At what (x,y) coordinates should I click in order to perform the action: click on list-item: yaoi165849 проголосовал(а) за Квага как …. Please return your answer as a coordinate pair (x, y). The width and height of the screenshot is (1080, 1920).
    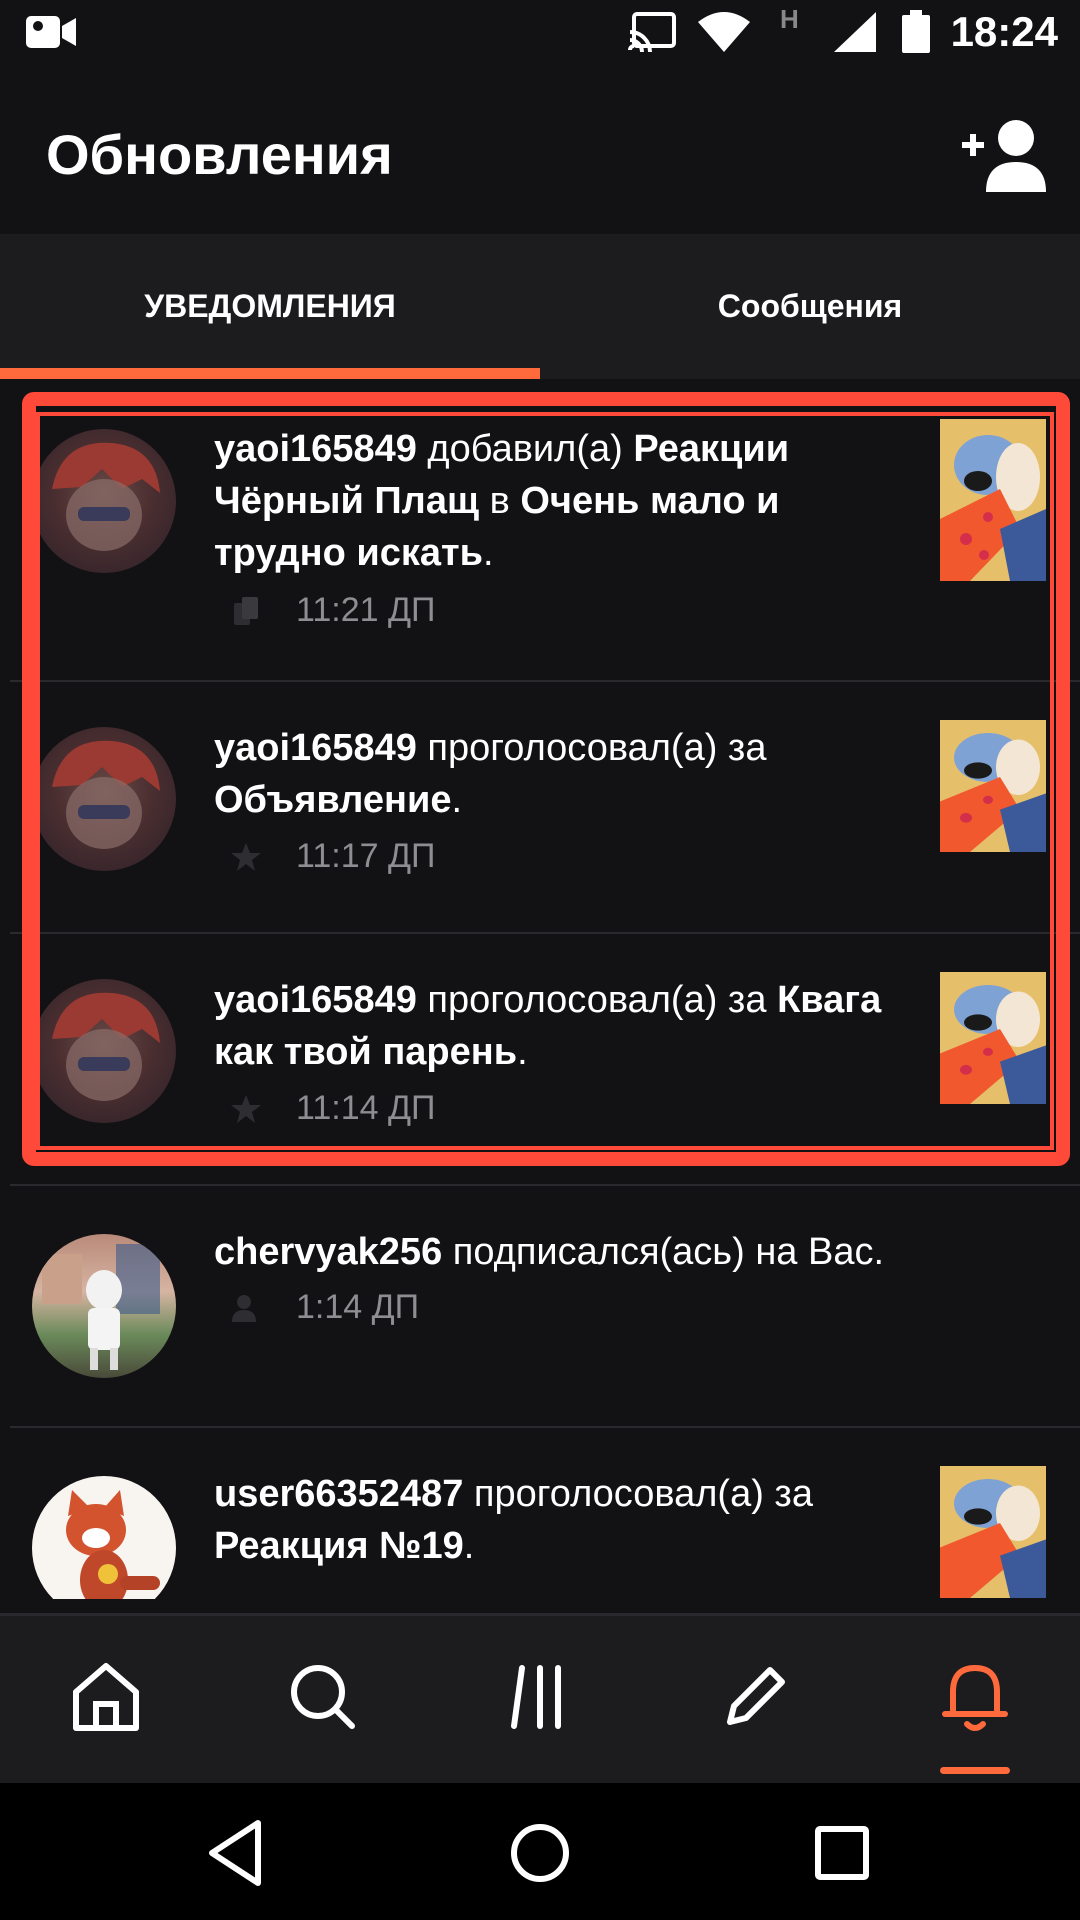
    Looking at the image, I should click on (540, 1059).